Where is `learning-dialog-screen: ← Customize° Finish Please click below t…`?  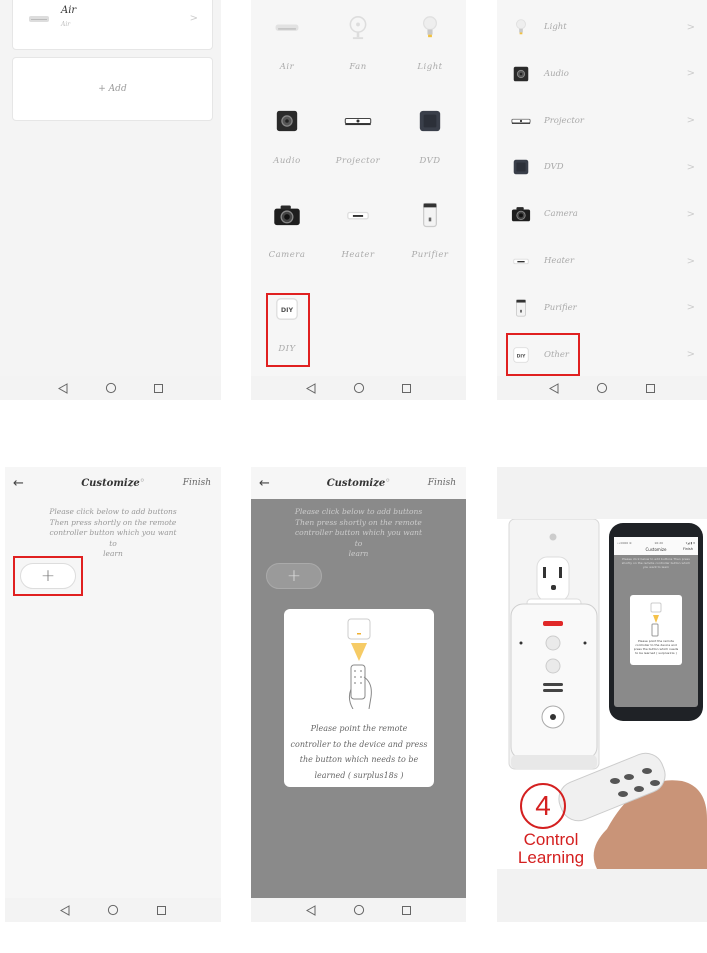 learning-dialog-screen: ← Customize° Finish Please click below t… is located at coordinates (358, 694).